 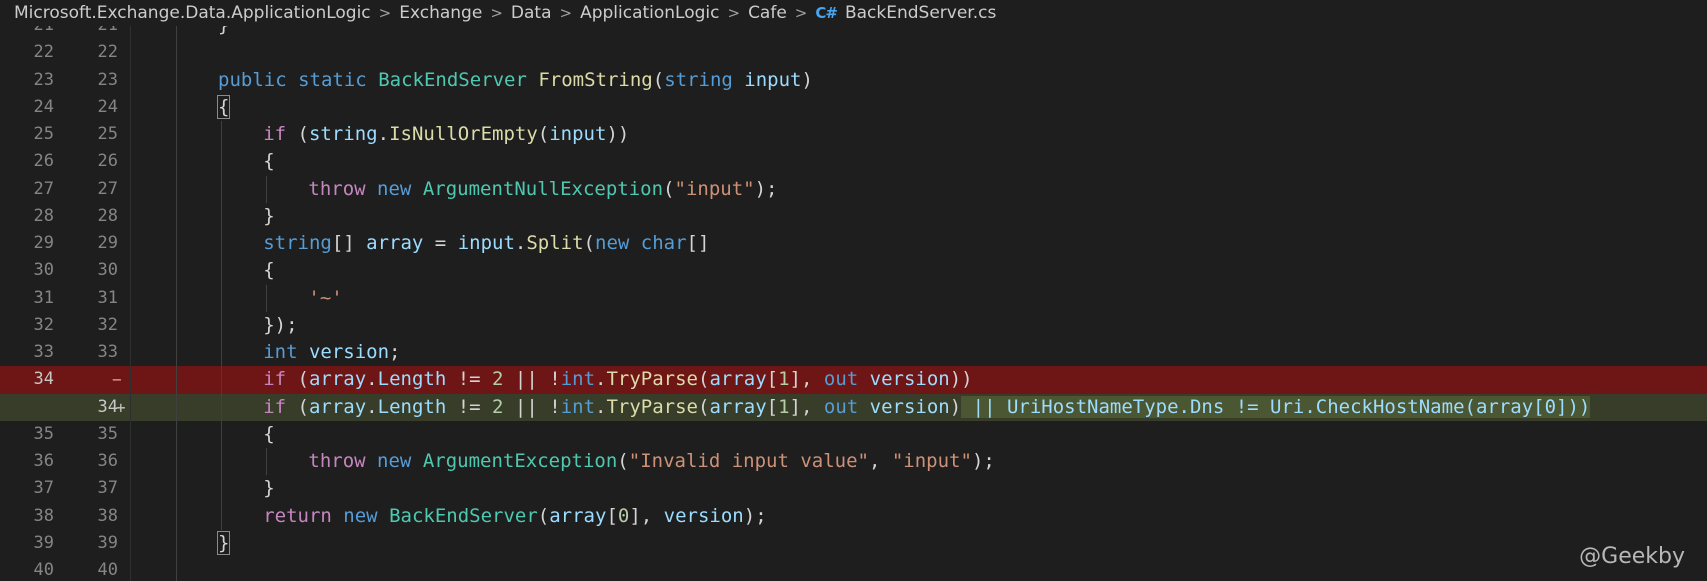 I want to click on new-line-number: 37, so click(x=107, y=488).